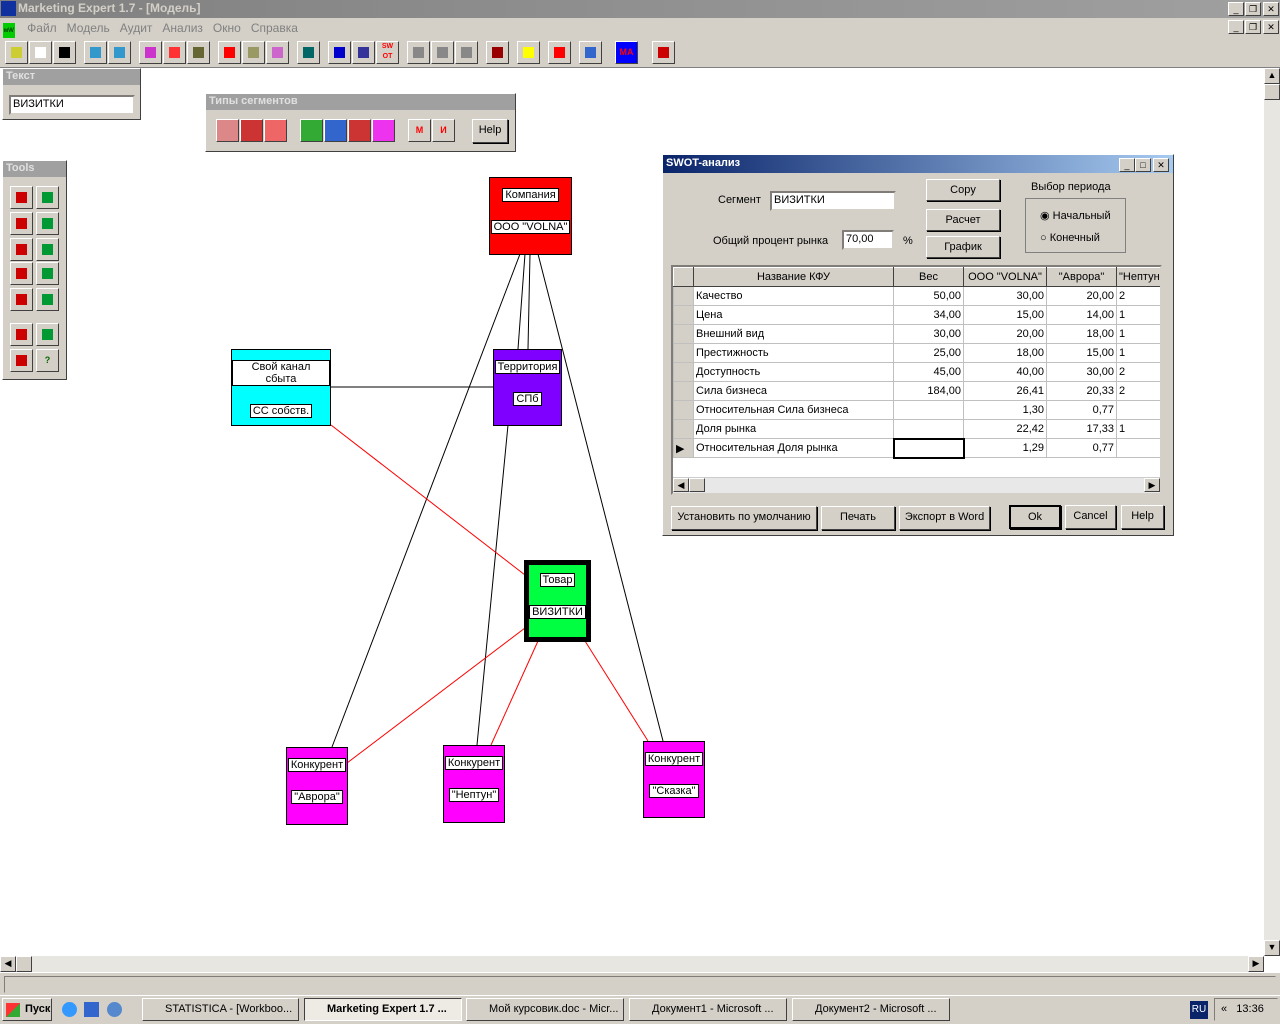  I want to click on calc-button: Расчет, so click(963, 220).